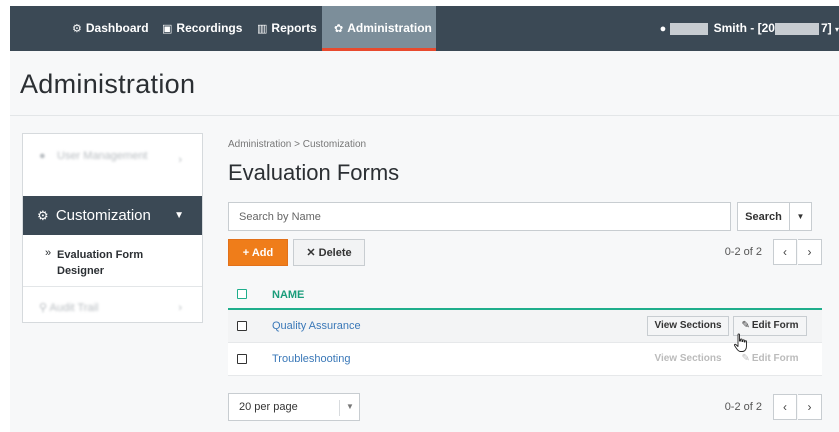  What do you see at coordinates (836, 29) in the screenshot?
I see `caret-down-icon: ▾` at bounding box center [836, 29].